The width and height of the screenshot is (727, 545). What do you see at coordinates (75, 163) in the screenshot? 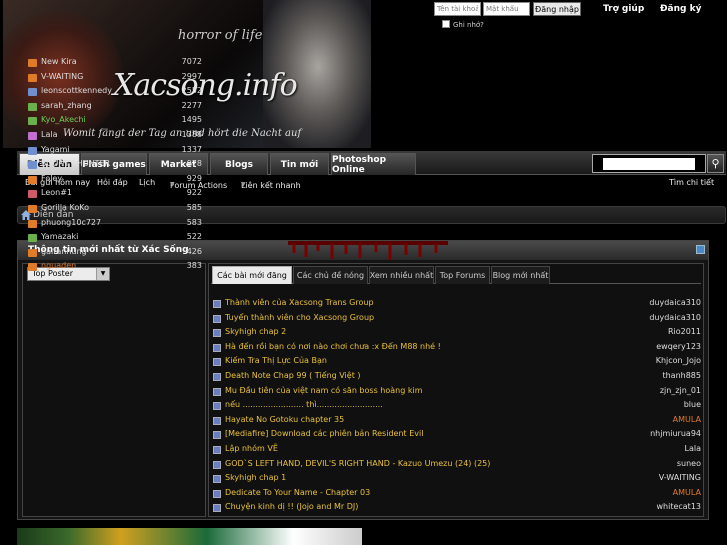
I see `poster-name: BOUNTY HUNTER` at bounding box center [75, 163].